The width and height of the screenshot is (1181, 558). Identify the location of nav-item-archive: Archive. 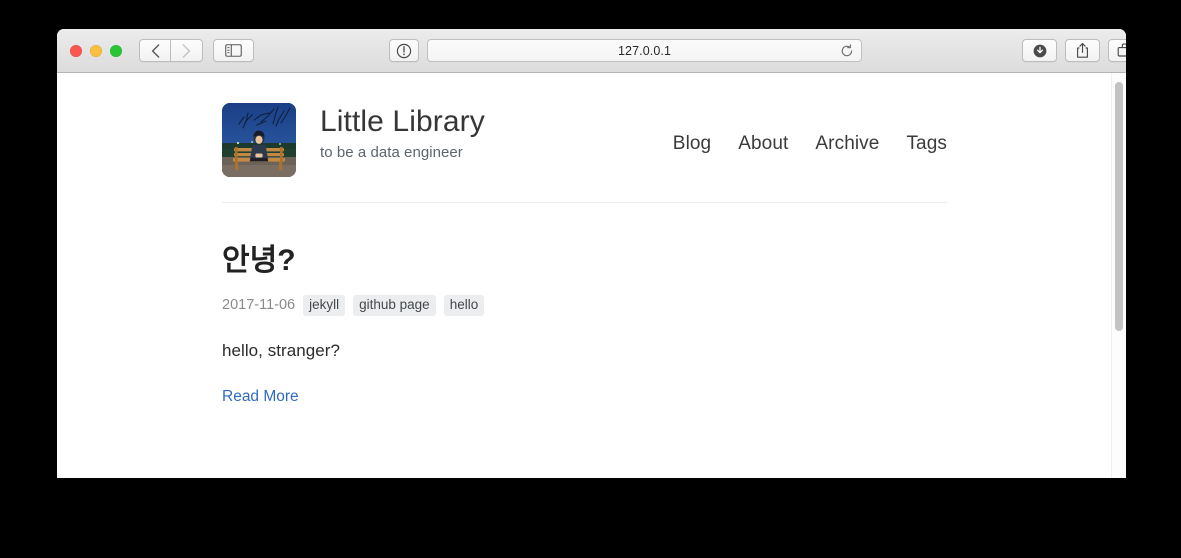
(847, 144).